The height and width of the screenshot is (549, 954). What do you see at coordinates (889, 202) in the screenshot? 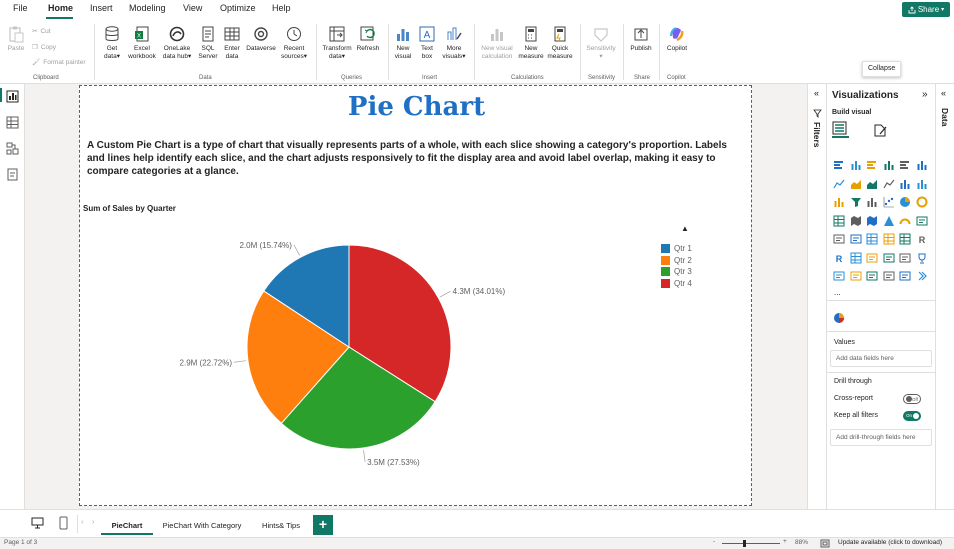
I see `visual-type-scatter-icon` at bounding box center [889, 202].